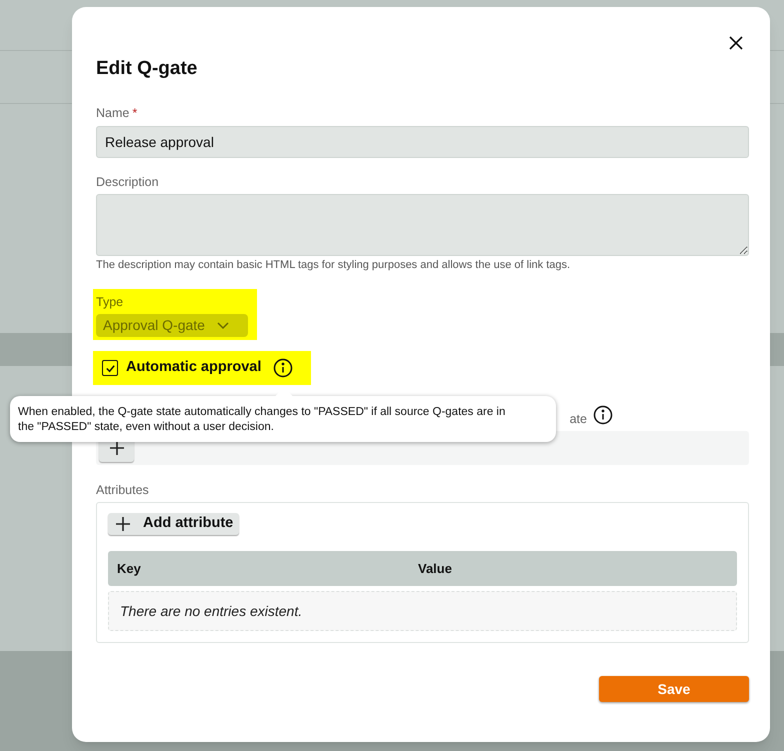 Image resolution: width=784 pixels, height=751 pixels. What do you see at coordinates (147, 69) in the screenshot?
I see `dialog-title: Edit Q-gate` at bounding box center [147, 69].